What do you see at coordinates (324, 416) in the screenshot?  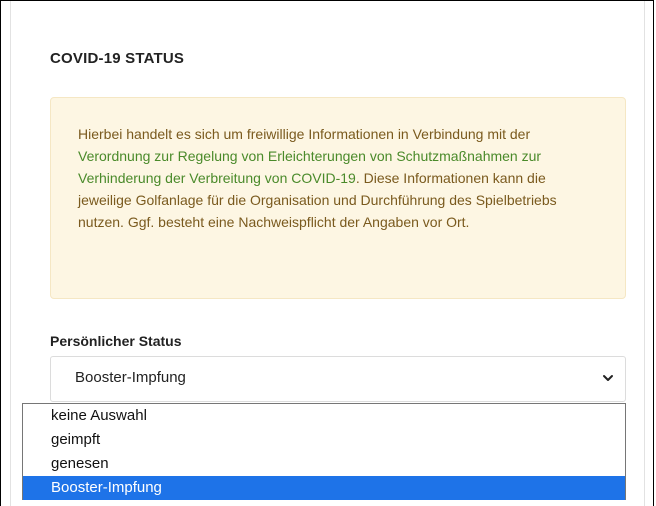 I see `option-keine-auswahl: keine Auswahl` at bounding box center [324, 416].